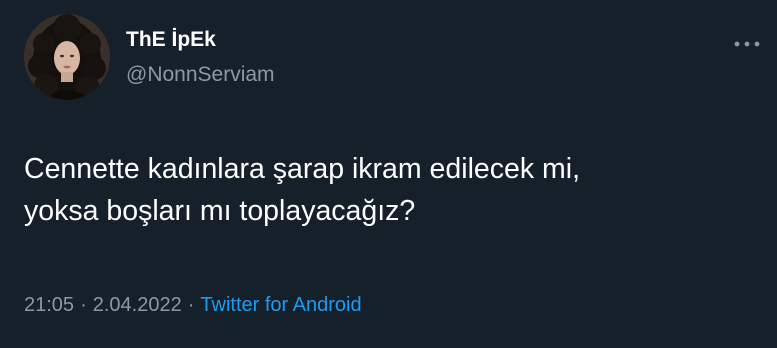 The height and width of the screenshot is (348, 777). What do you see at coordinates (200, 75) in the screenshot?
I see `author-handle: @NonnServiam` at bounding box center [200, 75].